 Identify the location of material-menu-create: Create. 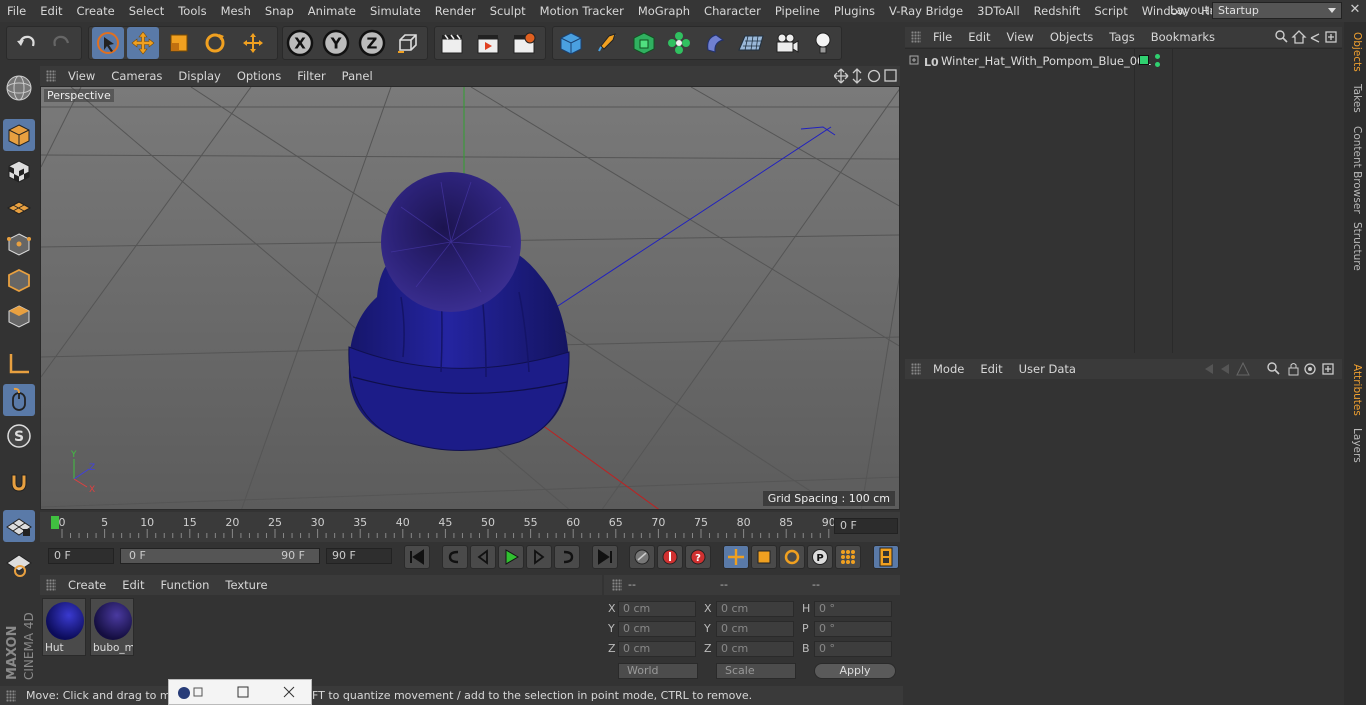
(87, 585).